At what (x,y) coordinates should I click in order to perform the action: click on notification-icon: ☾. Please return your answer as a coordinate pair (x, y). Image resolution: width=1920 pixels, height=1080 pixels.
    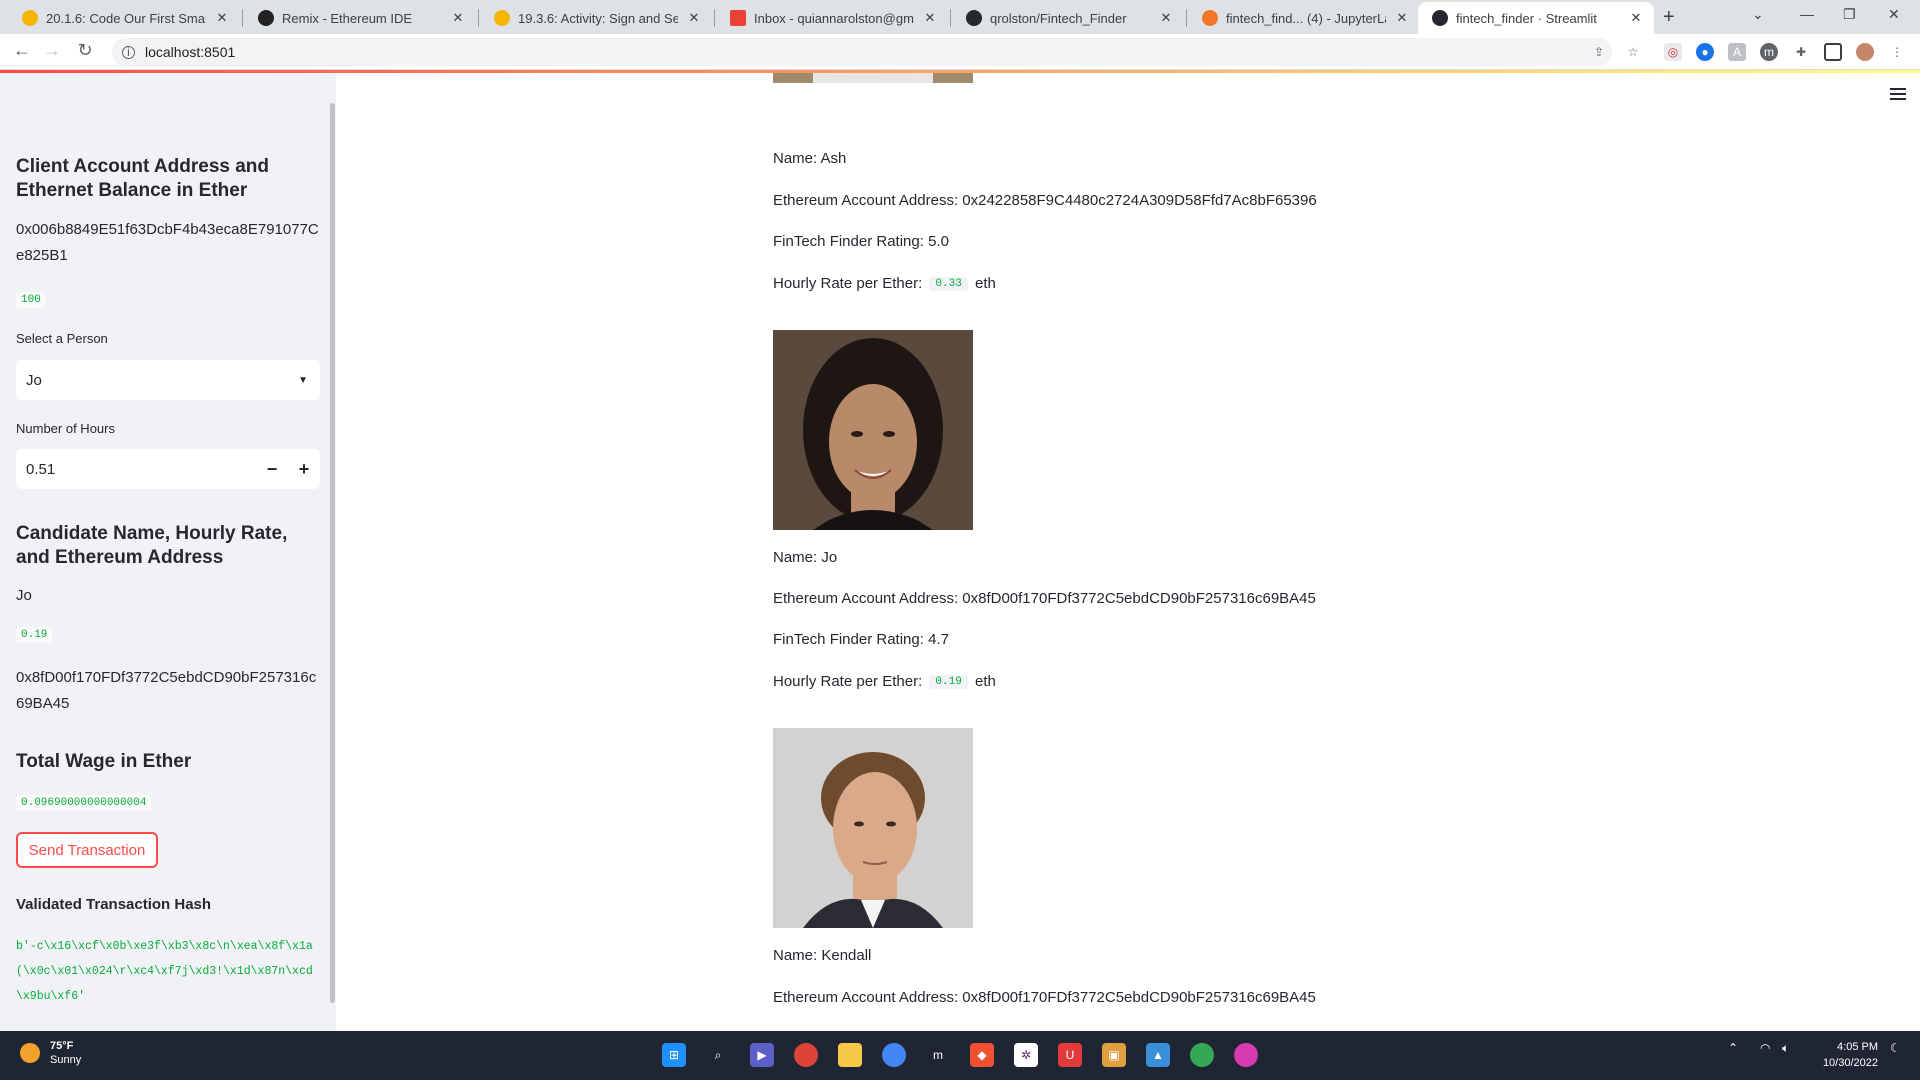
    Looking at the image, I should click on (1895, 1048).